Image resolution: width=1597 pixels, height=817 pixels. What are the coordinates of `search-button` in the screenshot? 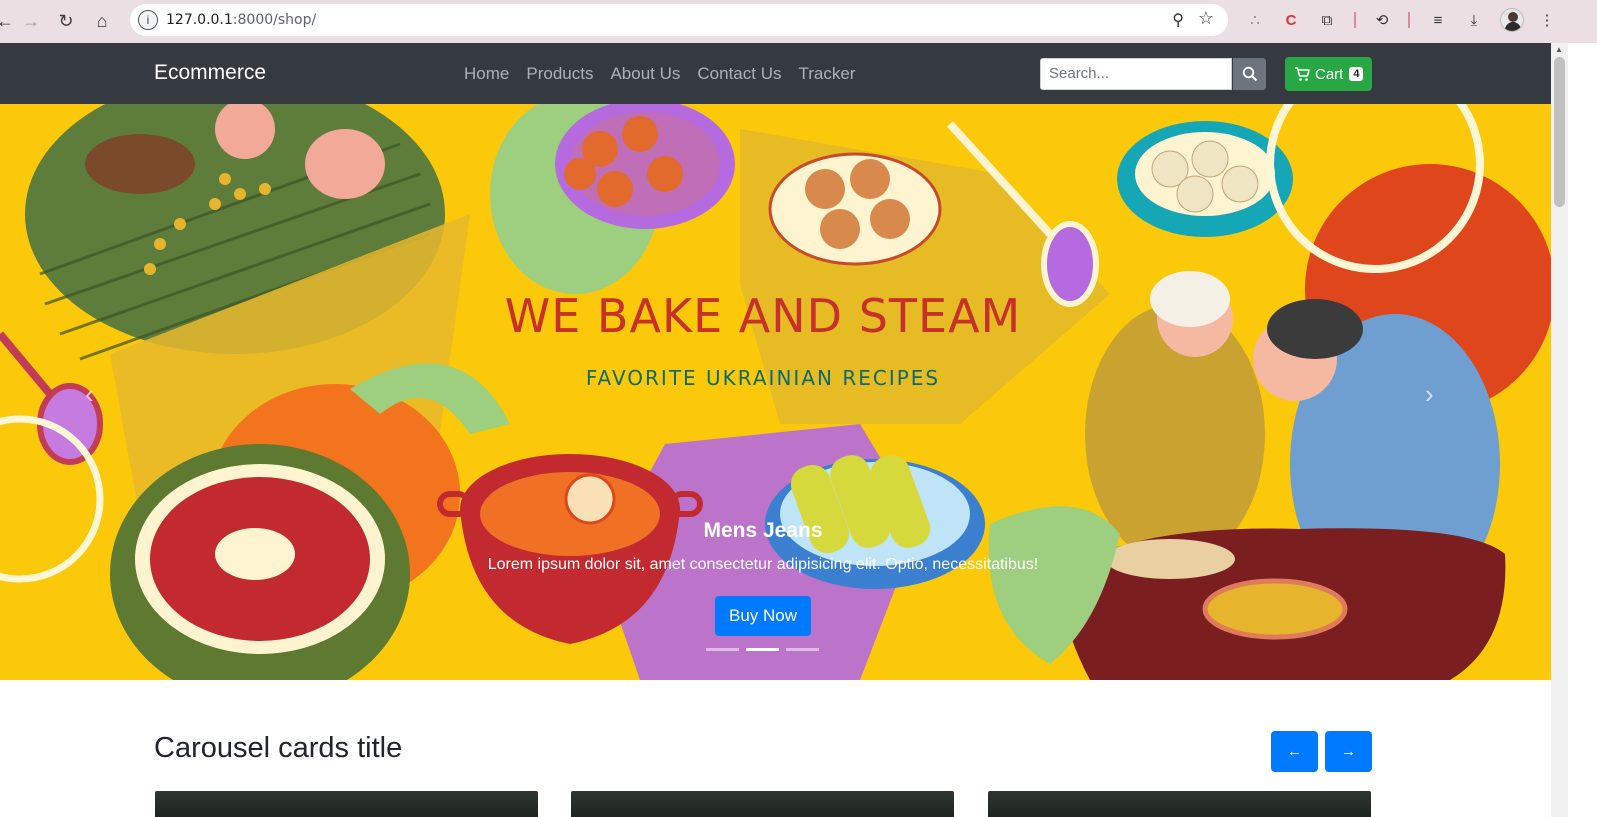 It's located at (1249, 74).